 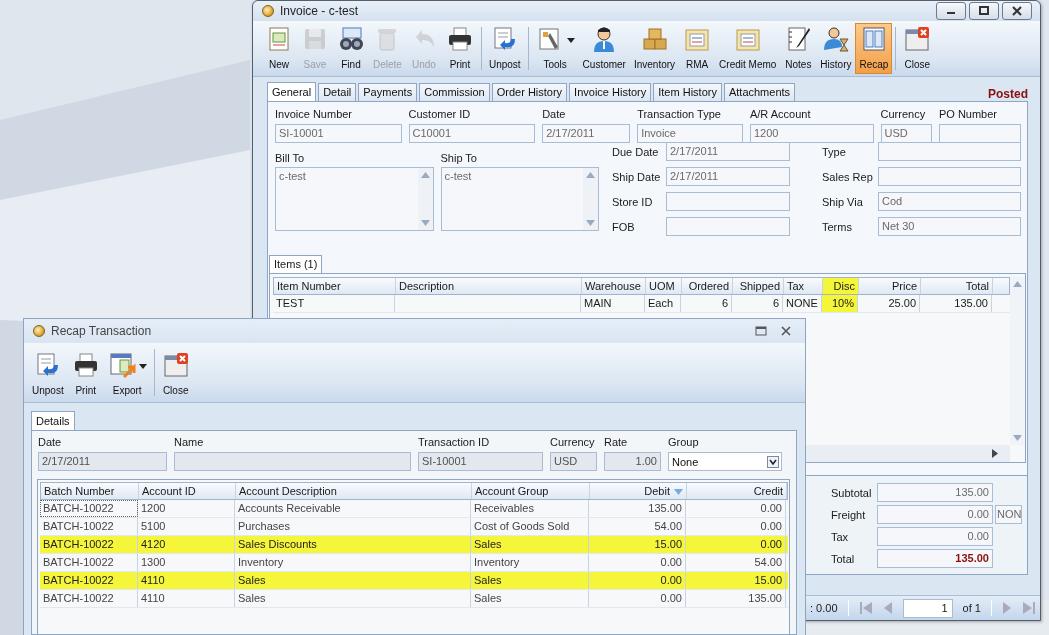 I want to click on tab: Invoice History, so click(x=610, y=92).